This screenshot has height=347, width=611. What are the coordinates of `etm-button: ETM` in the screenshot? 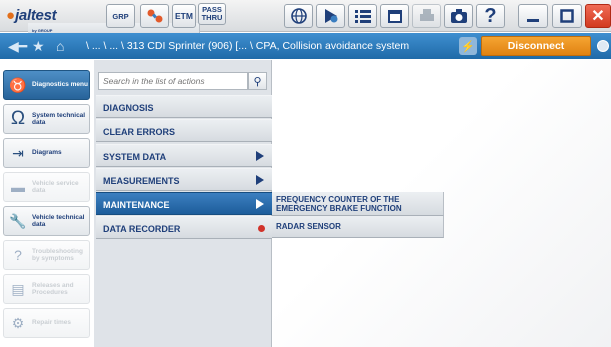 It's located at (184, 16).